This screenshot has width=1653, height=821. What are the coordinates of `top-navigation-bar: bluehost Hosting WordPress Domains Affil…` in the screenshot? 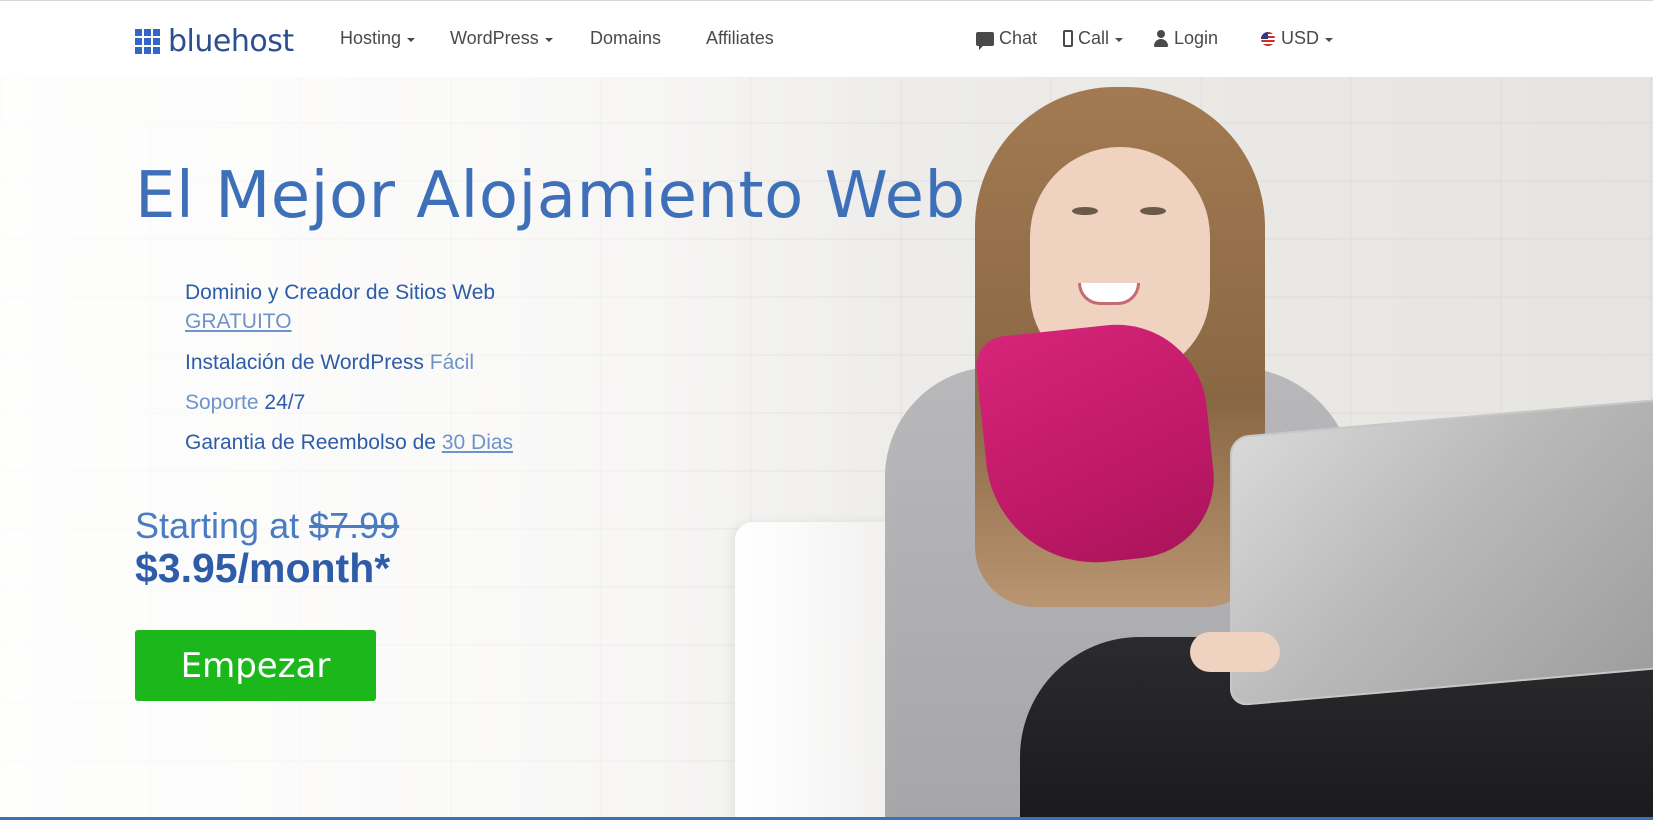 It's located at (826, 38).